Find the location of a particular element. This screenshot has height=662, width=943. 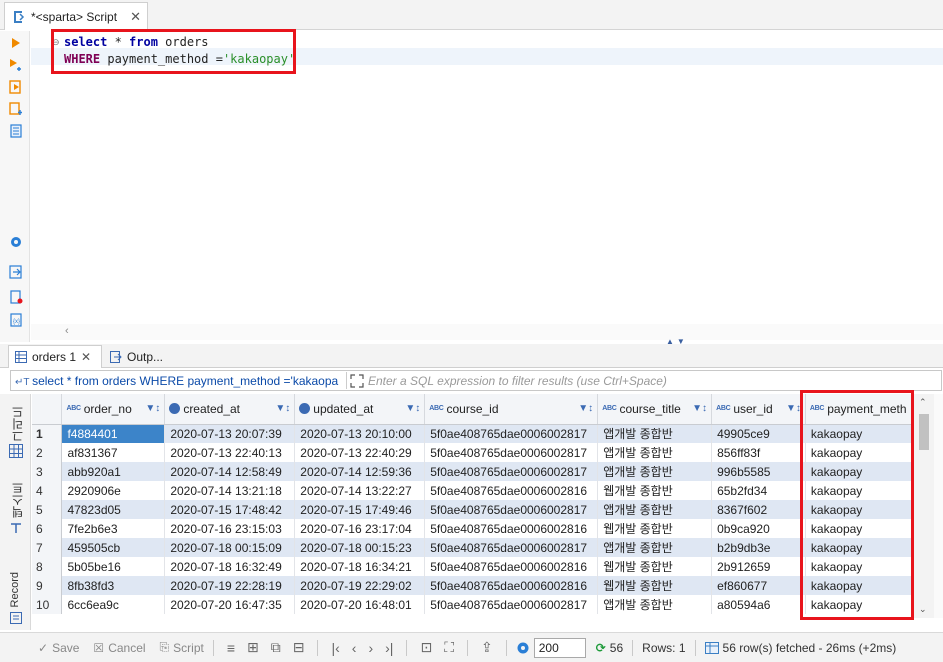

column-header-course-id: ABC course_id ▼↕ is located at coordinates (511, 409).